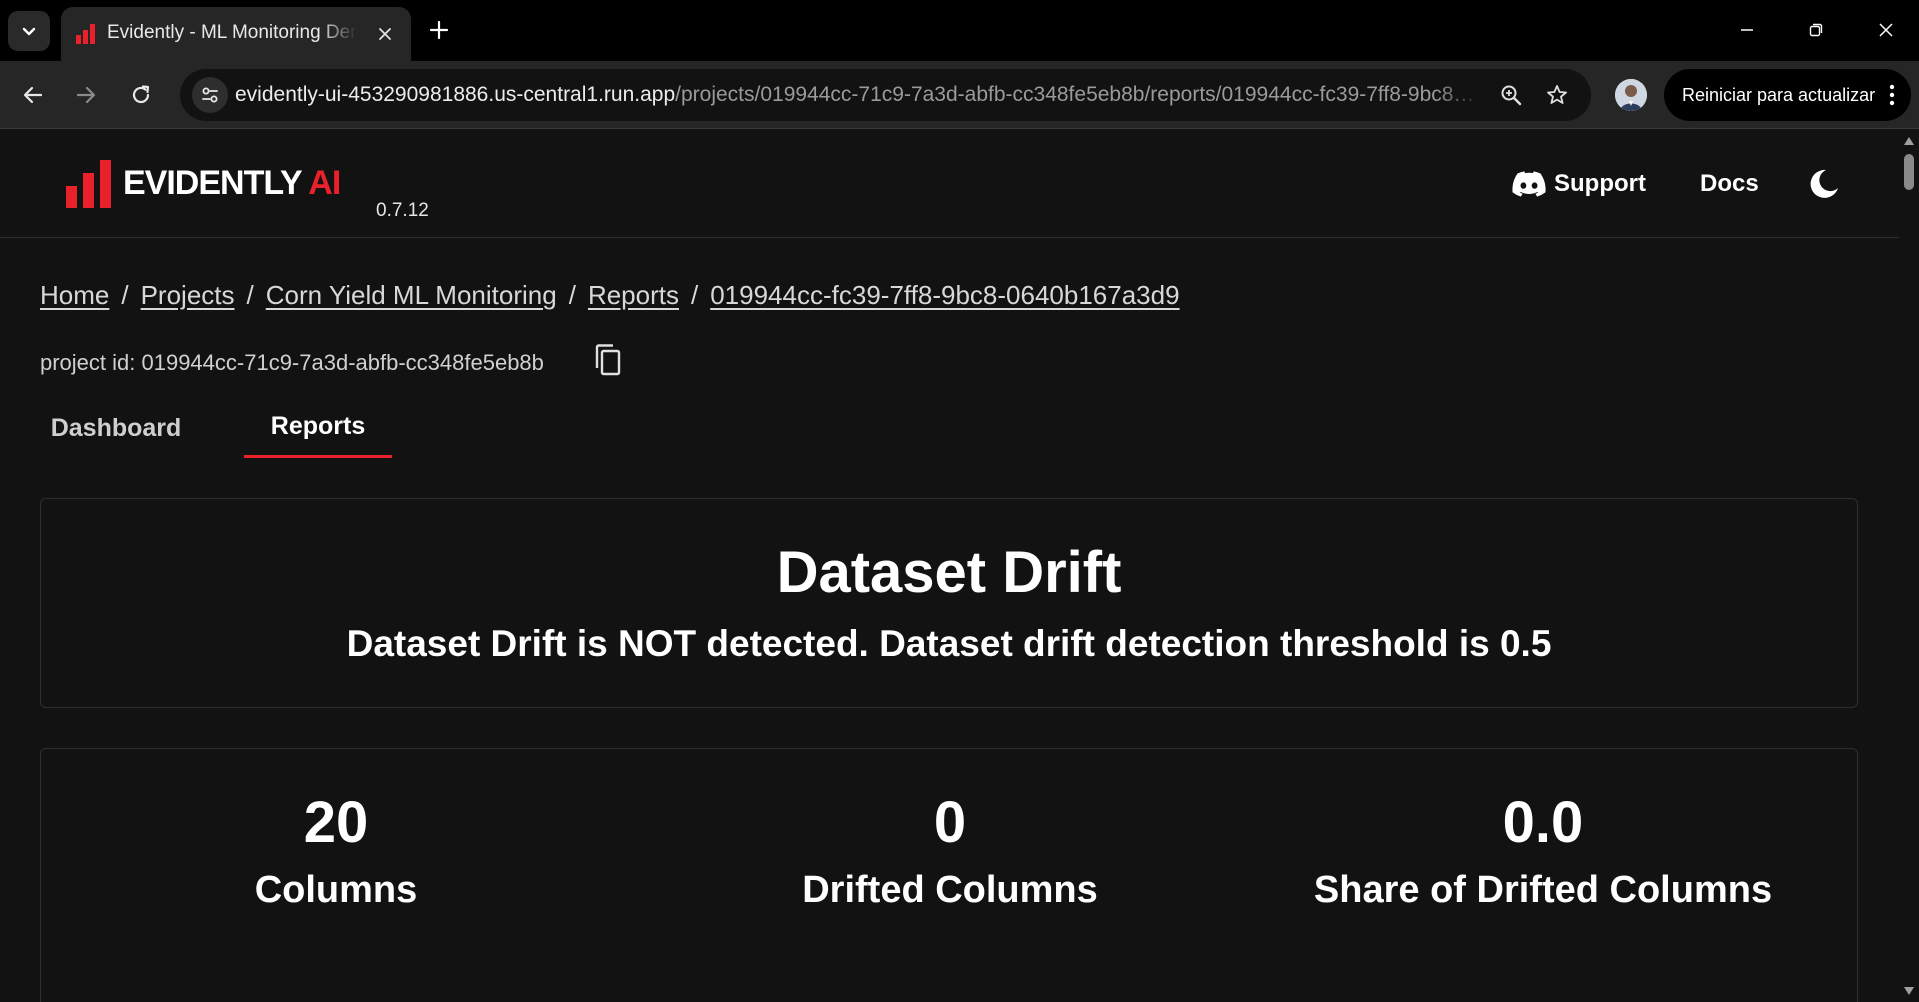  Describe the element at coordinates (959, 30) in the screenshot. I see `browser-tabstrip: Evidently - ML Monitoring Demo` at that location.